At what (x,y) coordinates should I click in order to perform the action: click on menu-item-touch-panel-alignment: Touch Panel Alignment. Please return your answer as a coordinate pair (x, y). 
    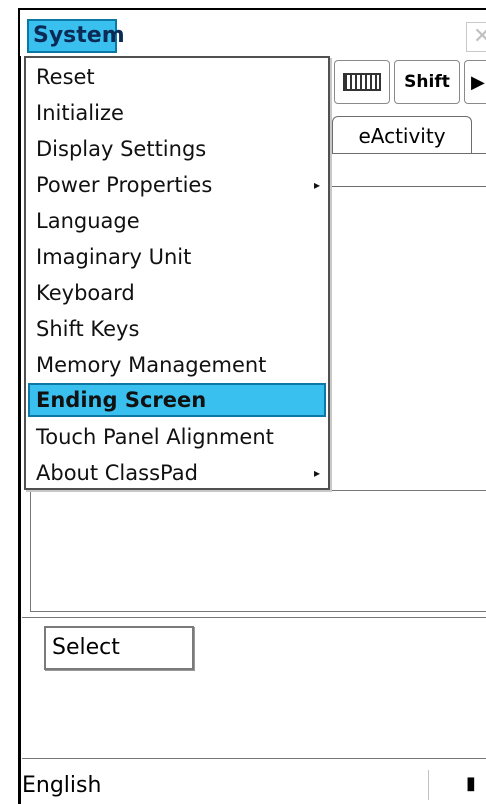
    Looking at the image, I should click on (177, 437).